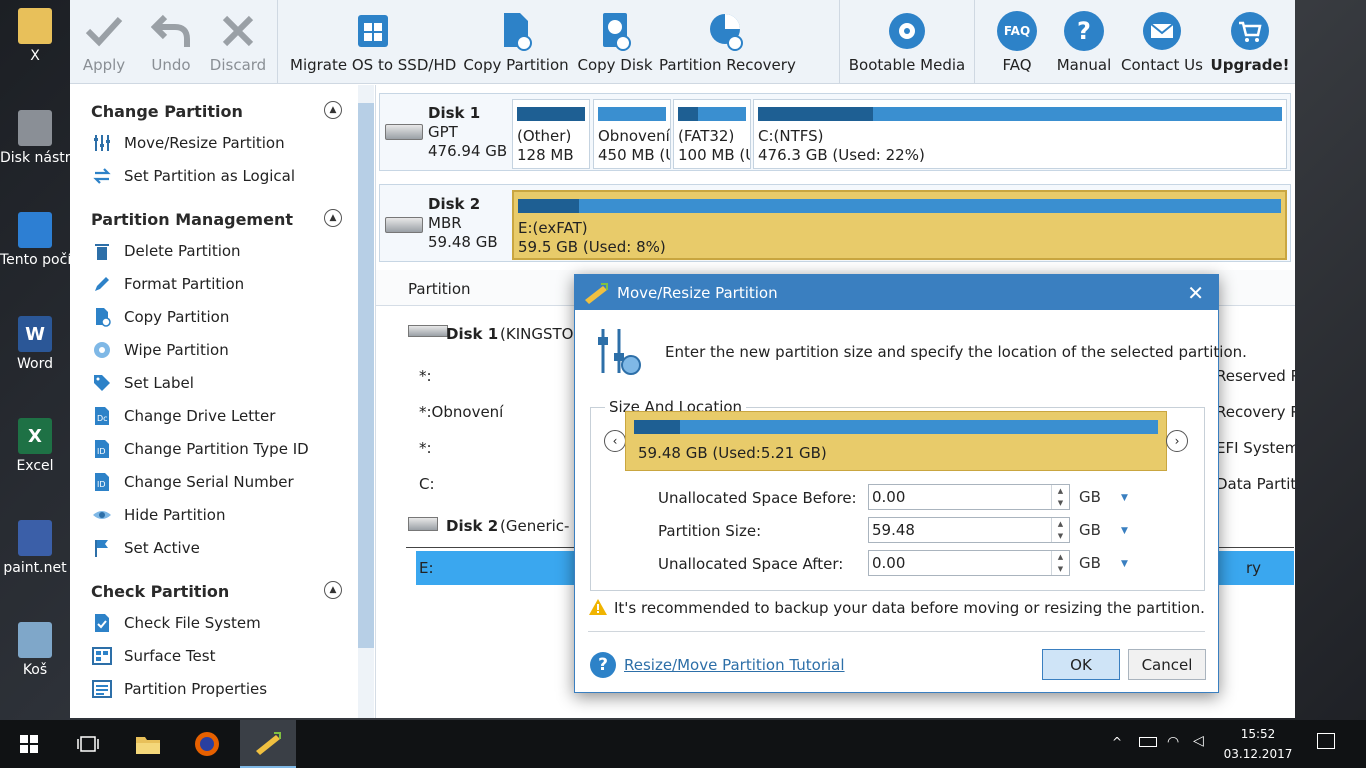  I want to click on cancel-button: Cancel, so click(1167, 664).